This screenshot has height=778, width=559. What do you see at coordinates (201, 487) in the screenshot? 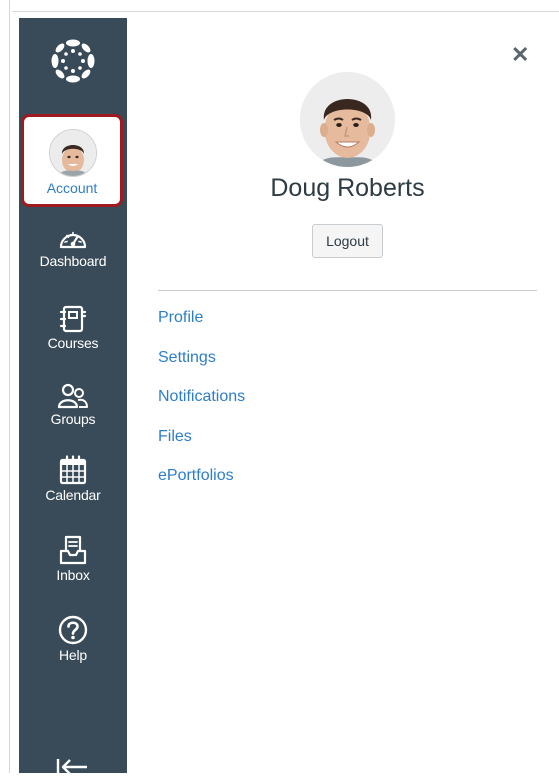
I see `eportfolios-link: ePortfolios` at bounding box center [201, 487].